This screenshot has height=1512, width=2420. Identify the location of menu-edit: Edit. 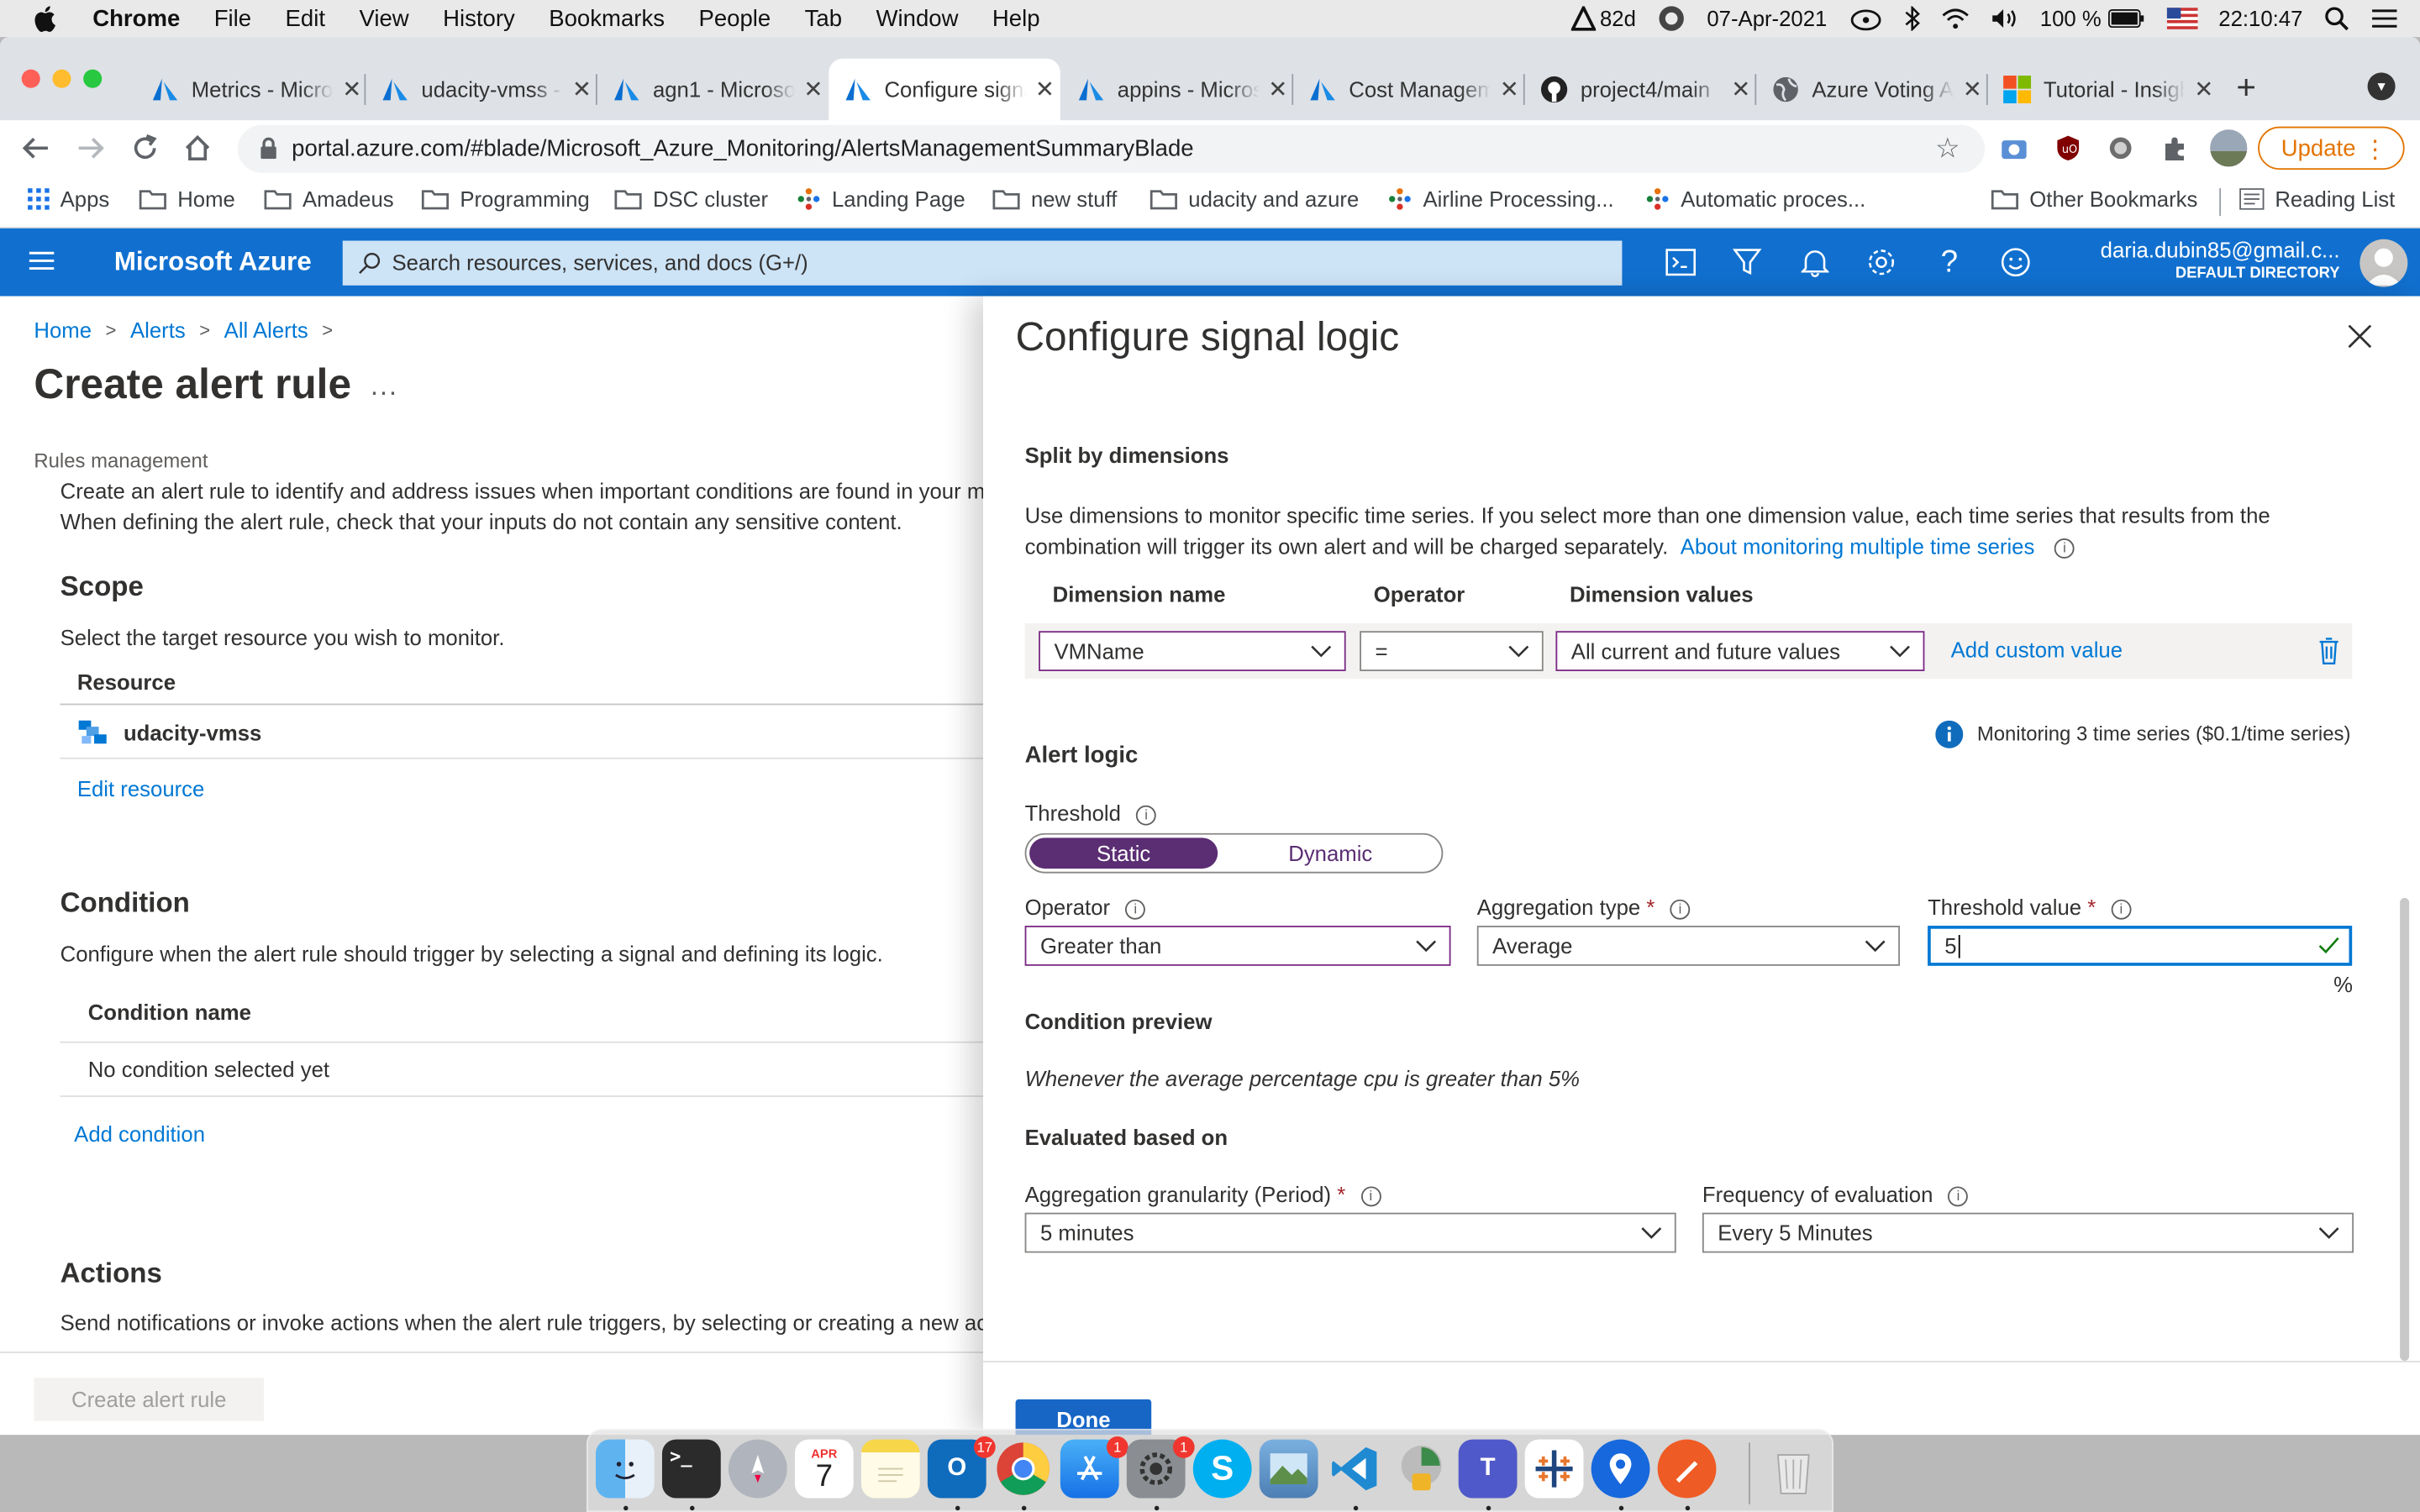
(306, 18).